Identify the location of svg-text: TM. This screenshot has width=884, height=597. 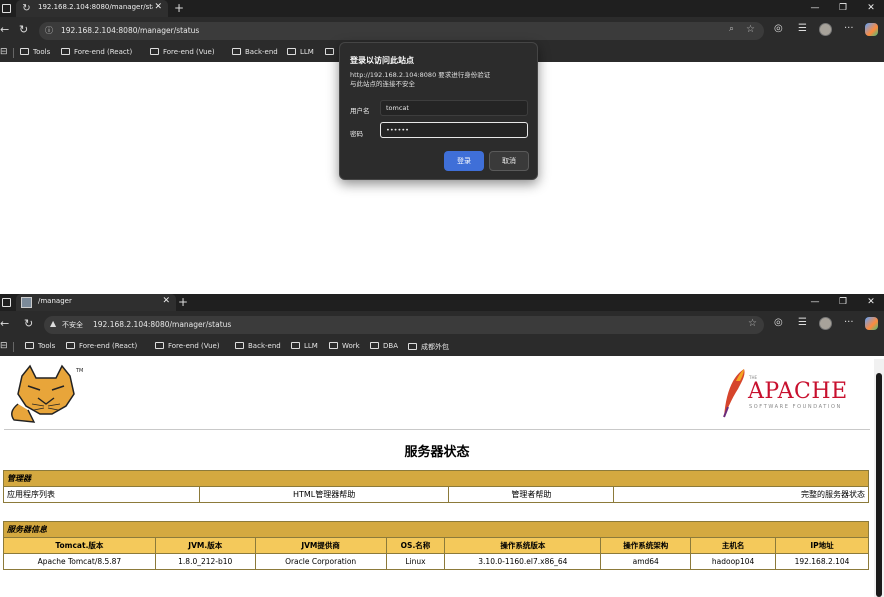
(79, 371).